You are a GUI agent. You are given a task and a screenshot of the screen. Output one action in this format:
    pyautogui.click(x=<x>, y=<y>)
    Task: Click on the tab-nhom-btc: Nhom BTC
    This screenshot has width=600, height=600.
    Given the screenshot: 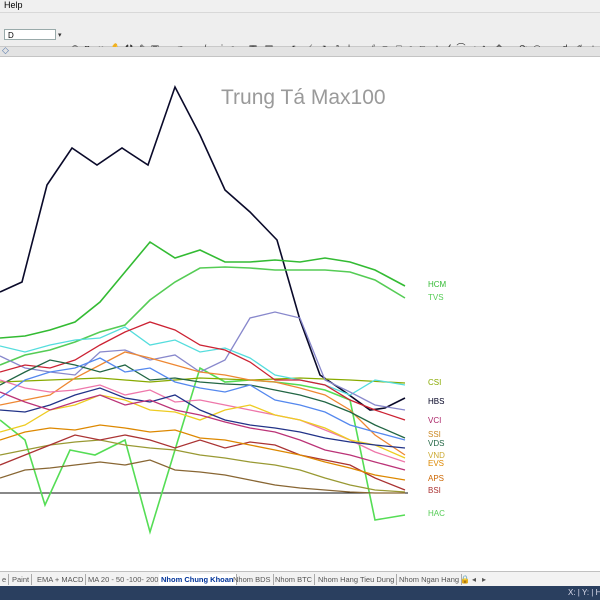 What is the action you would take?
    pyautogui.click(x=294, y=579)
    